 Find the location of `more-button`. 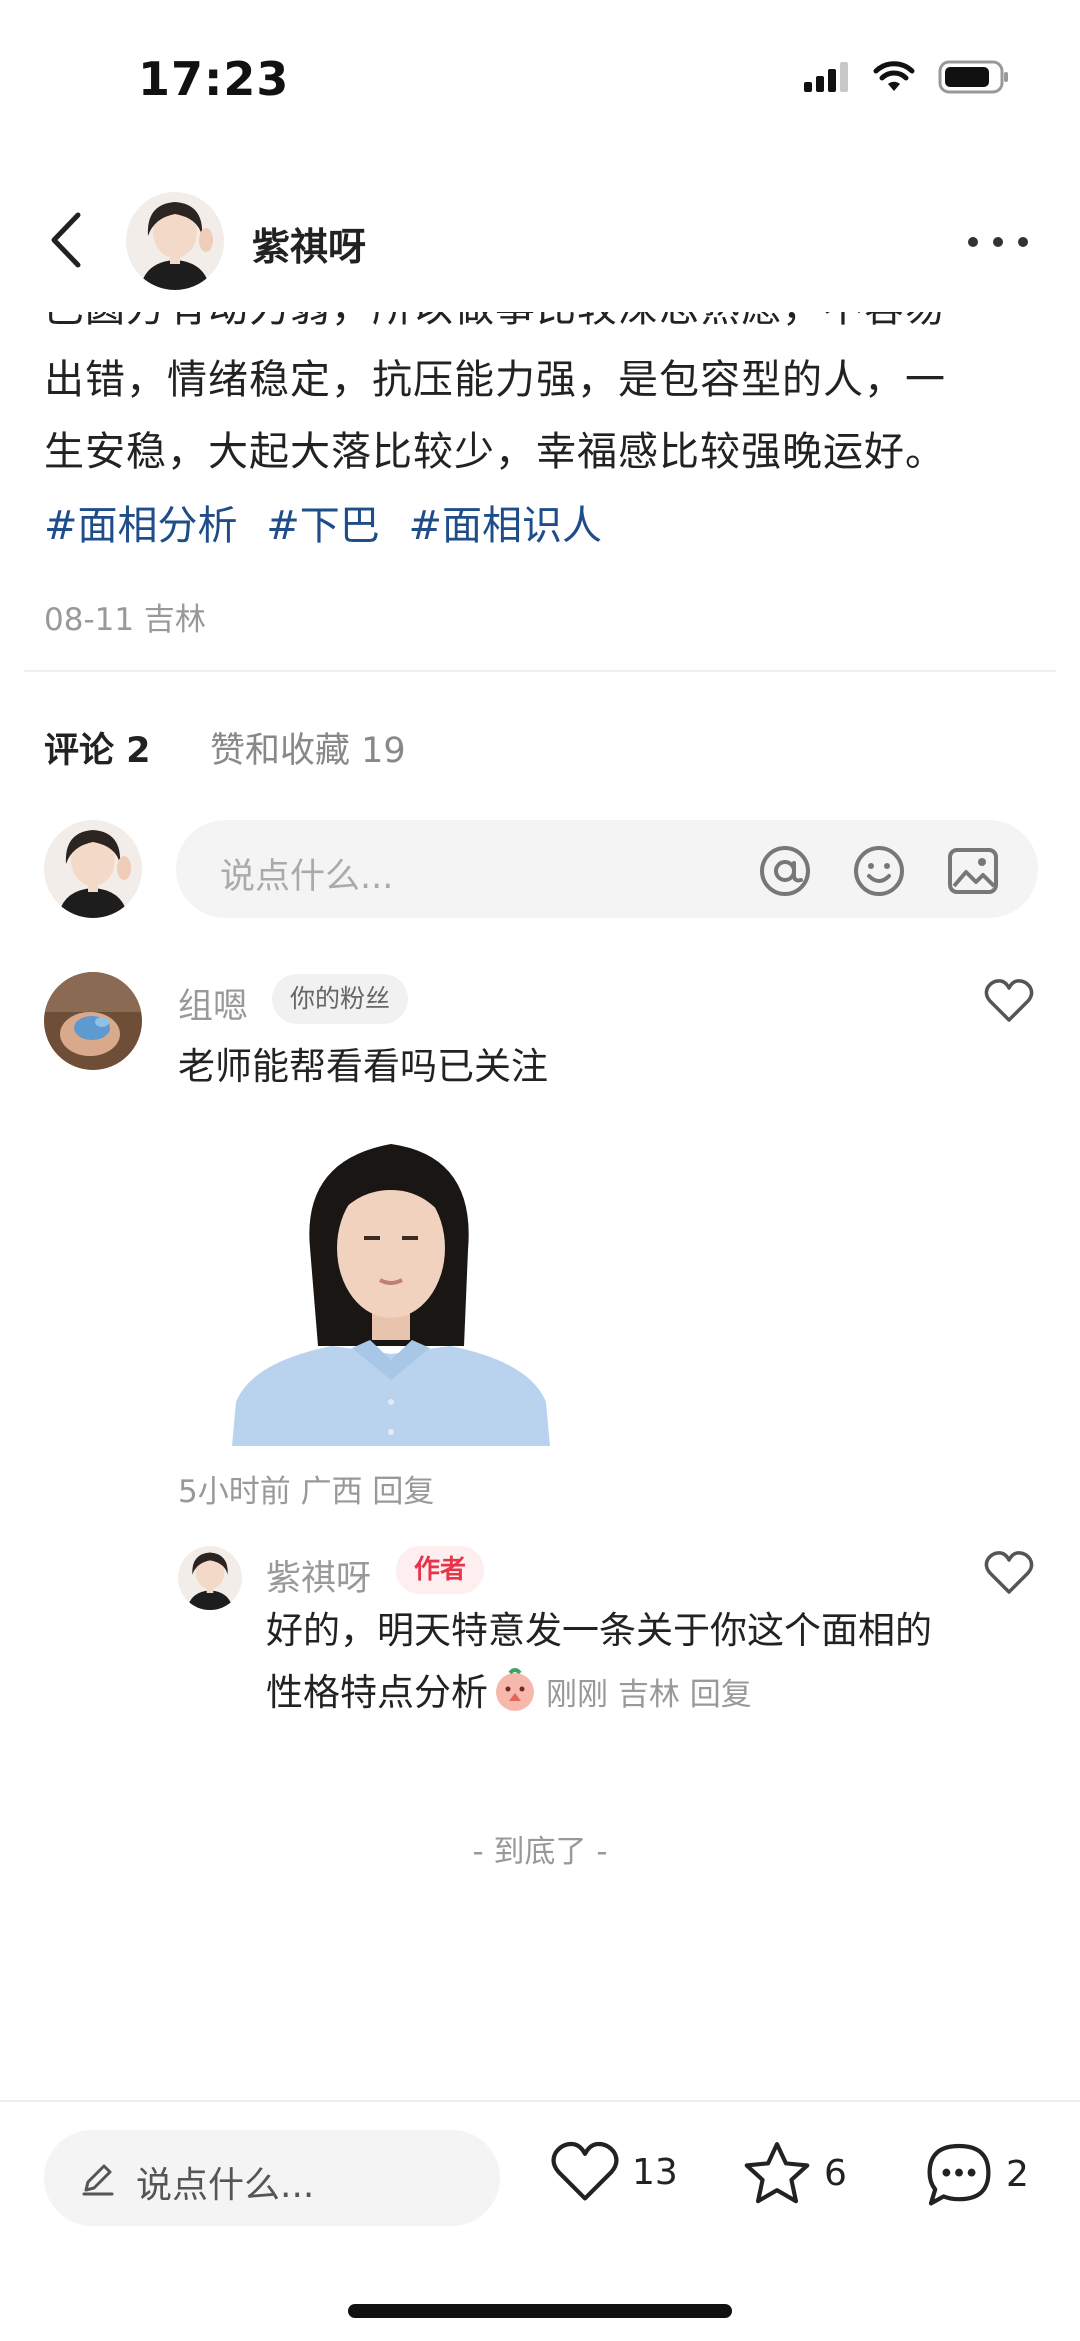

more-button is located at coordinates (998, 242).